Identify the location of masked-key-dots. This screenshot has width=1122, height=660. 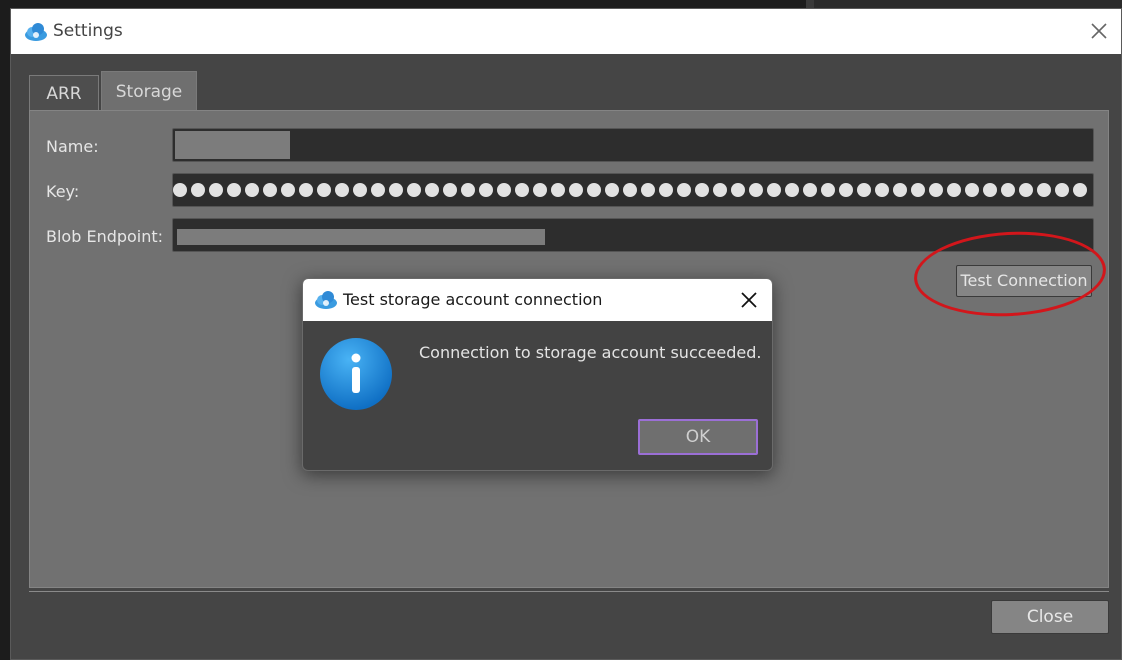
(633, 190).